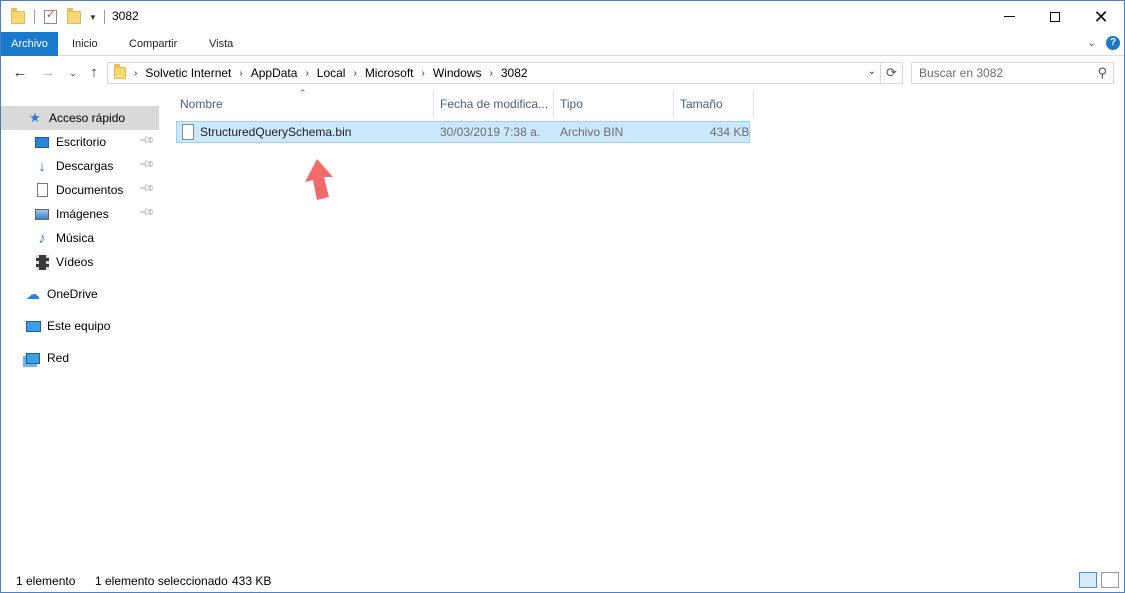  I want to click on help-icon: ?, so click(1113, 43).